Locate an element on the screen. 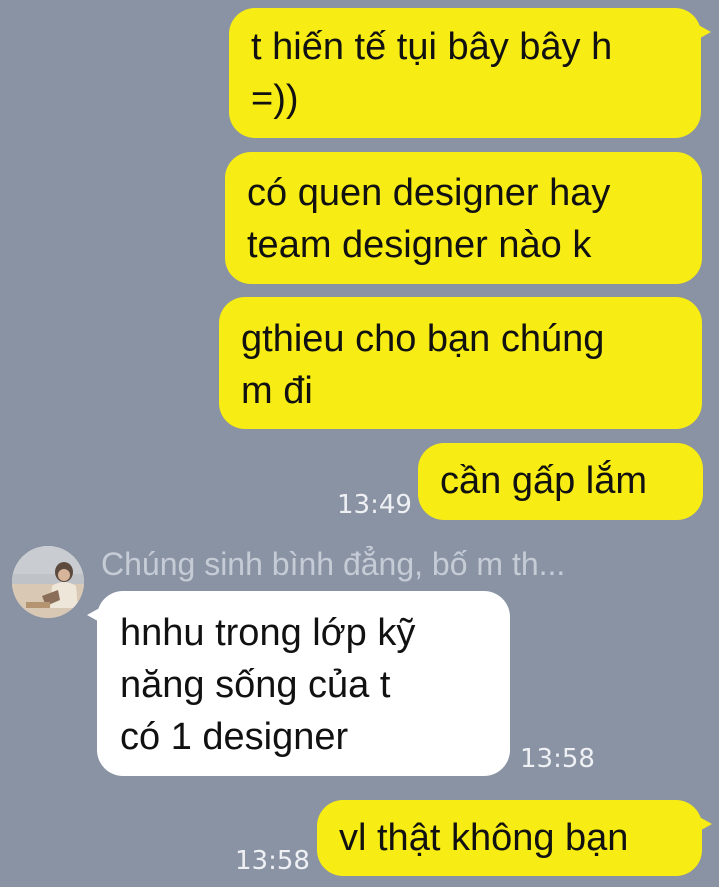  message-line: team designer nào k is located at coordinates (419, 245).